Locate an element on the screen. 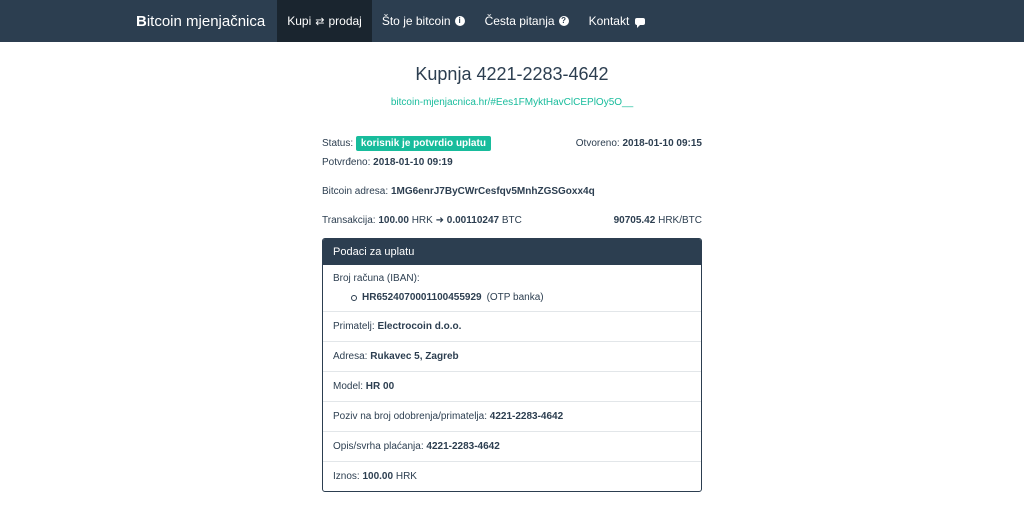  nav-item-kontakt: Kontakt is located at coordinates (617, 21).